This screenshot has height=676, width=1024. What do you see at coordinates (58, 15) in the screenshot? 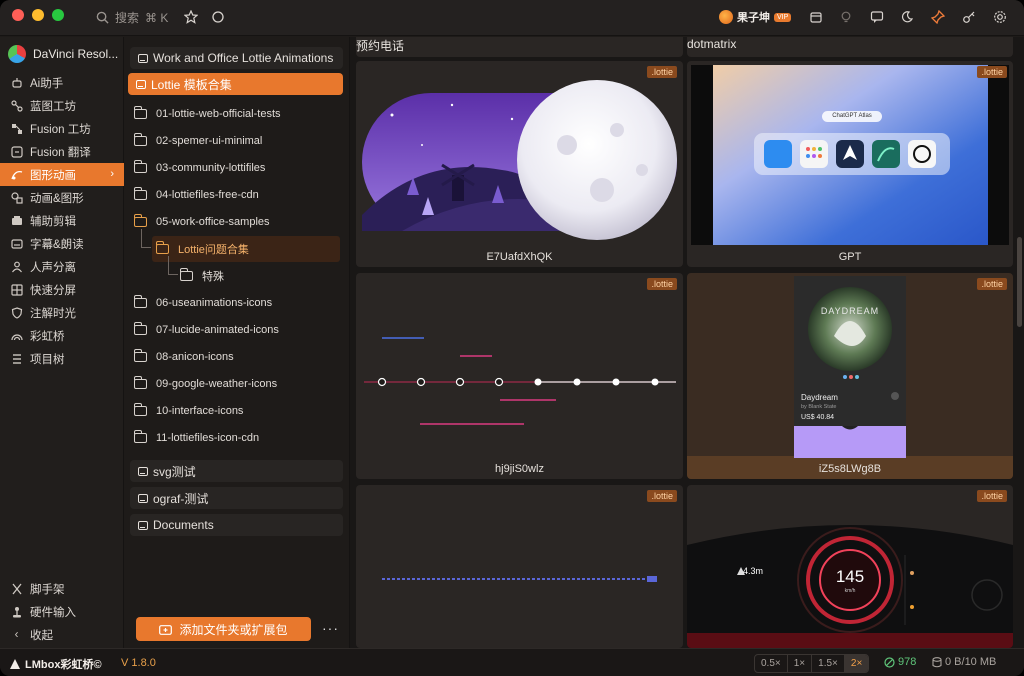
I see `zoom-window-button` at bounding box center [58, 15].